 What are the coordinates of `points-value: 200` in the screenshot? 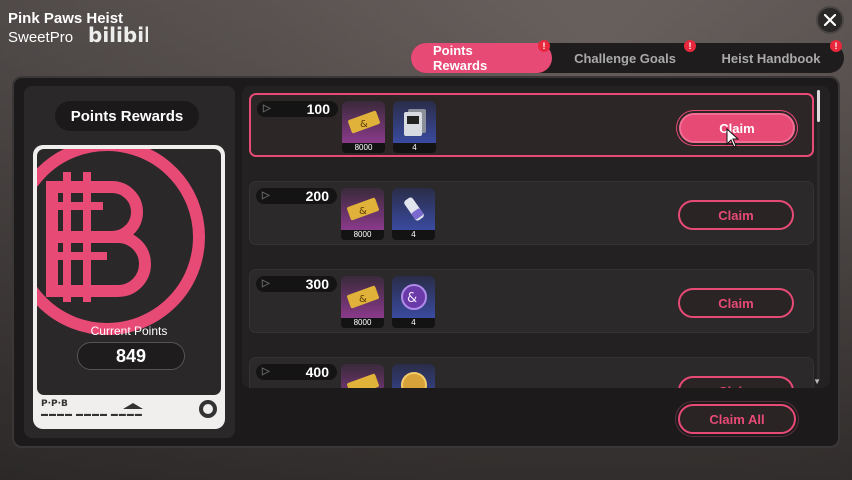 It's located at (317, 196).